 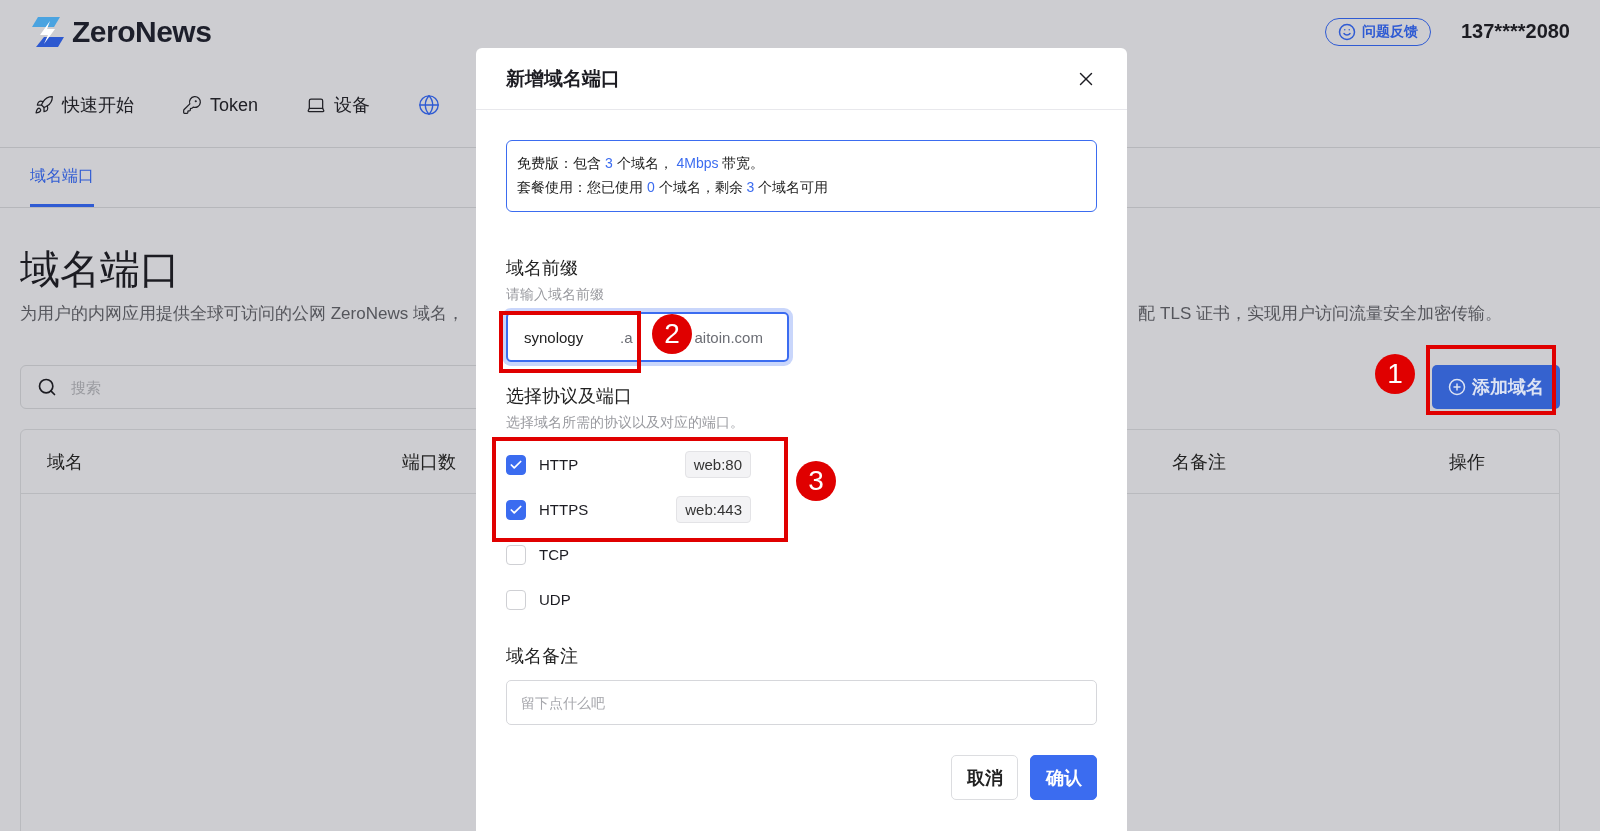 I want to click on account-name: 137****2080, so click(x=1515, y=32).